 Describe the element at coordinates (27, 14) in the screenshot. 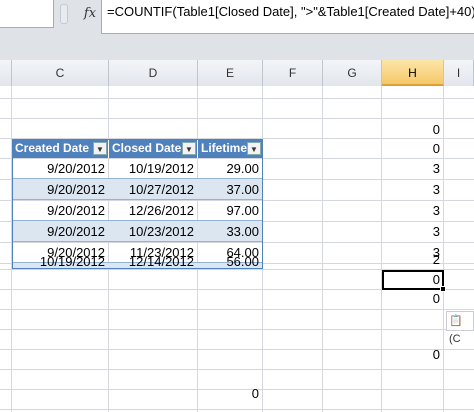

I see `name-box` at that location.